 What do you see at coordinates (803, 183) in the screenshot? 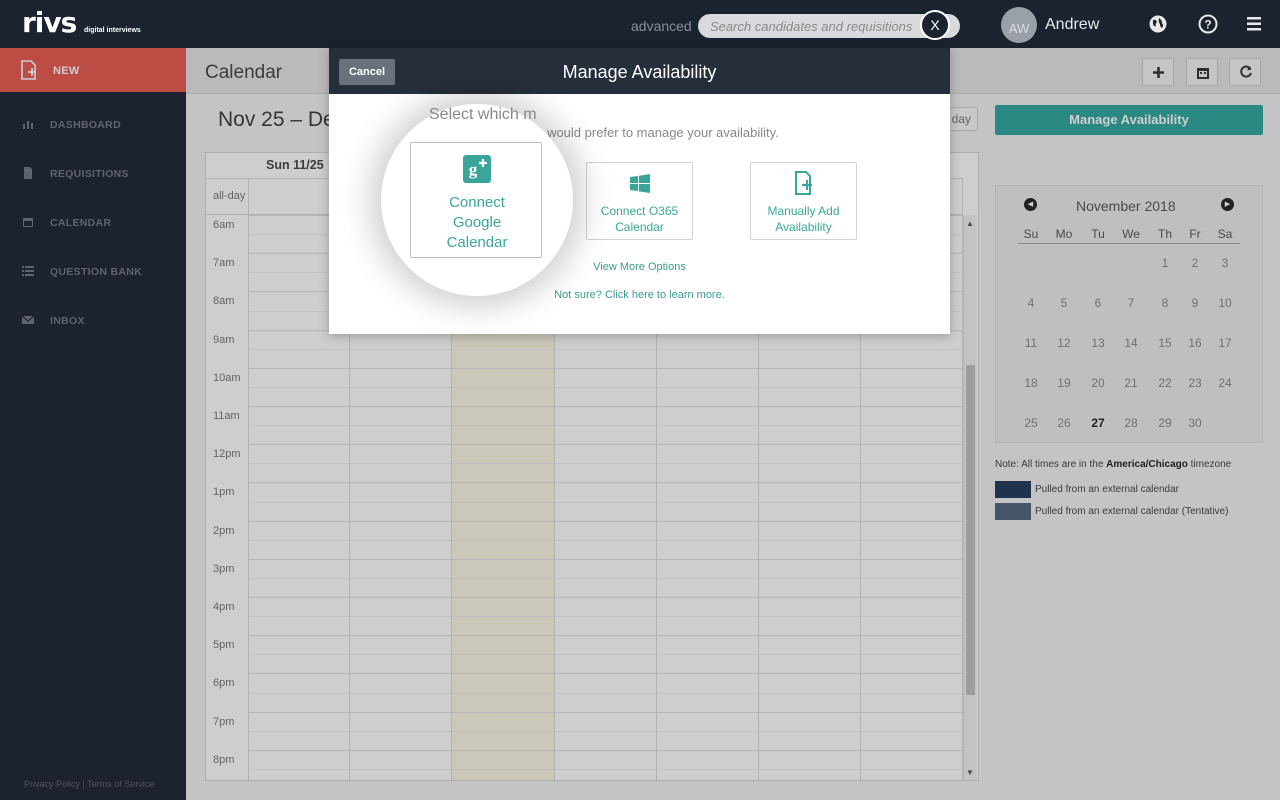
I see `add-document-icon` at bounding box center [803, 183].